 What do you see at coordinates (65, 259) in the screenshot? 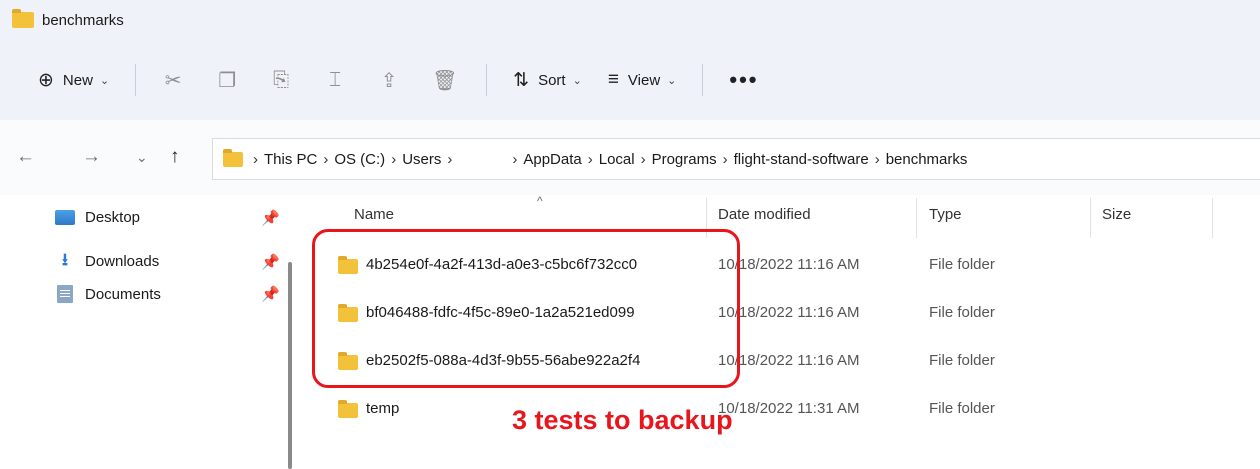
I see `download-icon: ⭳` at bounding box center [65, 259].